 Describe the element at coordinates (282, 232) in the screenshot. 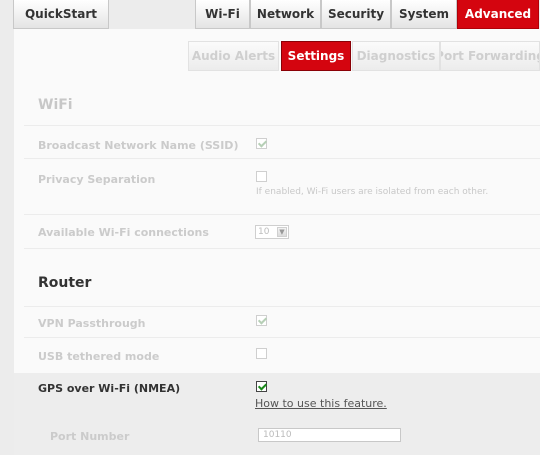

I see `chevron-down-icon: ▼` at that location.